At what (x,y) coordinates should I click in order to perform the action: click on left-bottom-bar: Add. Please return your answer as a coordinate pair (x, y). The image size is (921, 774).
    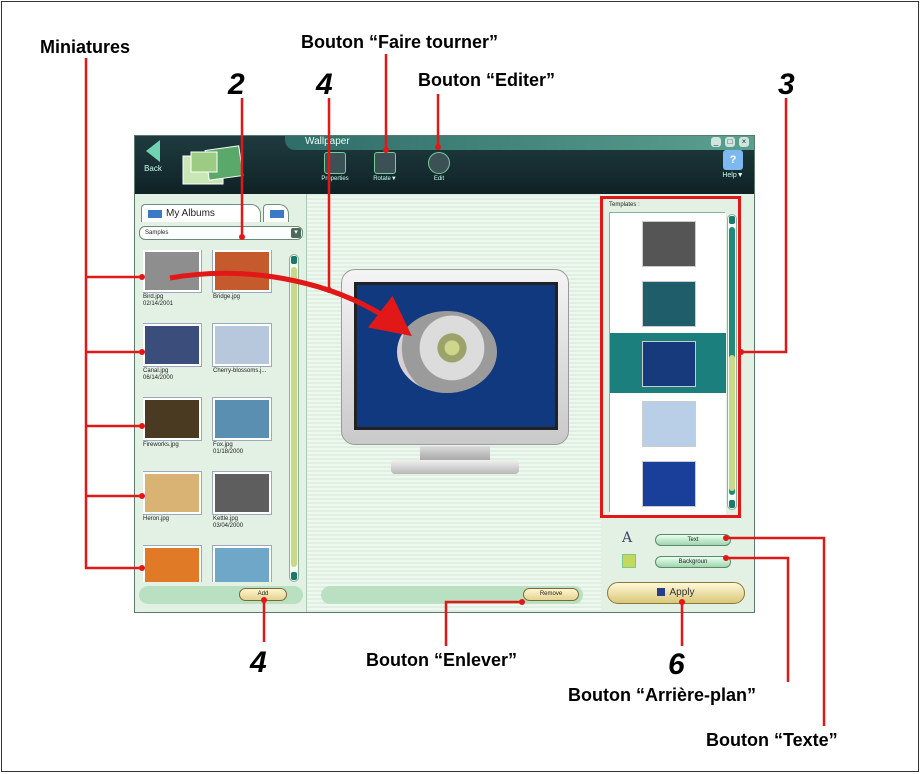
    Looking at the image, I should click on (221, 595).